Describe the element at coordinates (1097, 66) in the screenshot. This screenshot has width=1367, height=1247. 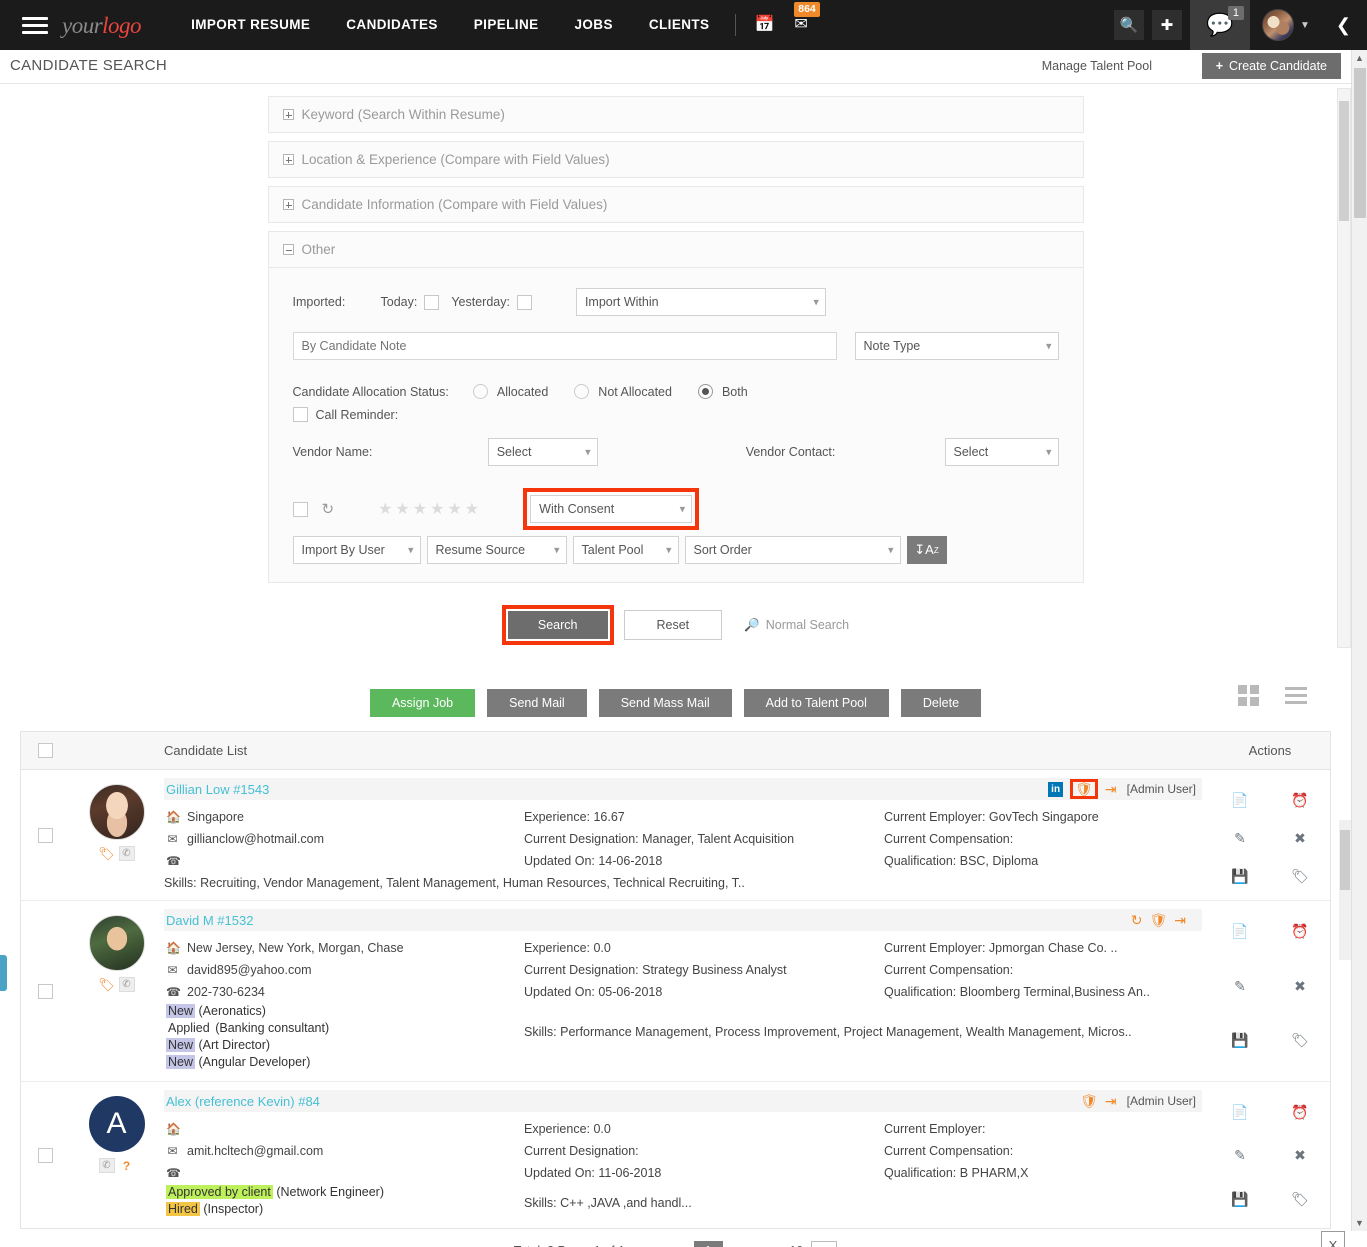
I see `manage-talent-pool-link: Manage Talent Pool` at that location.